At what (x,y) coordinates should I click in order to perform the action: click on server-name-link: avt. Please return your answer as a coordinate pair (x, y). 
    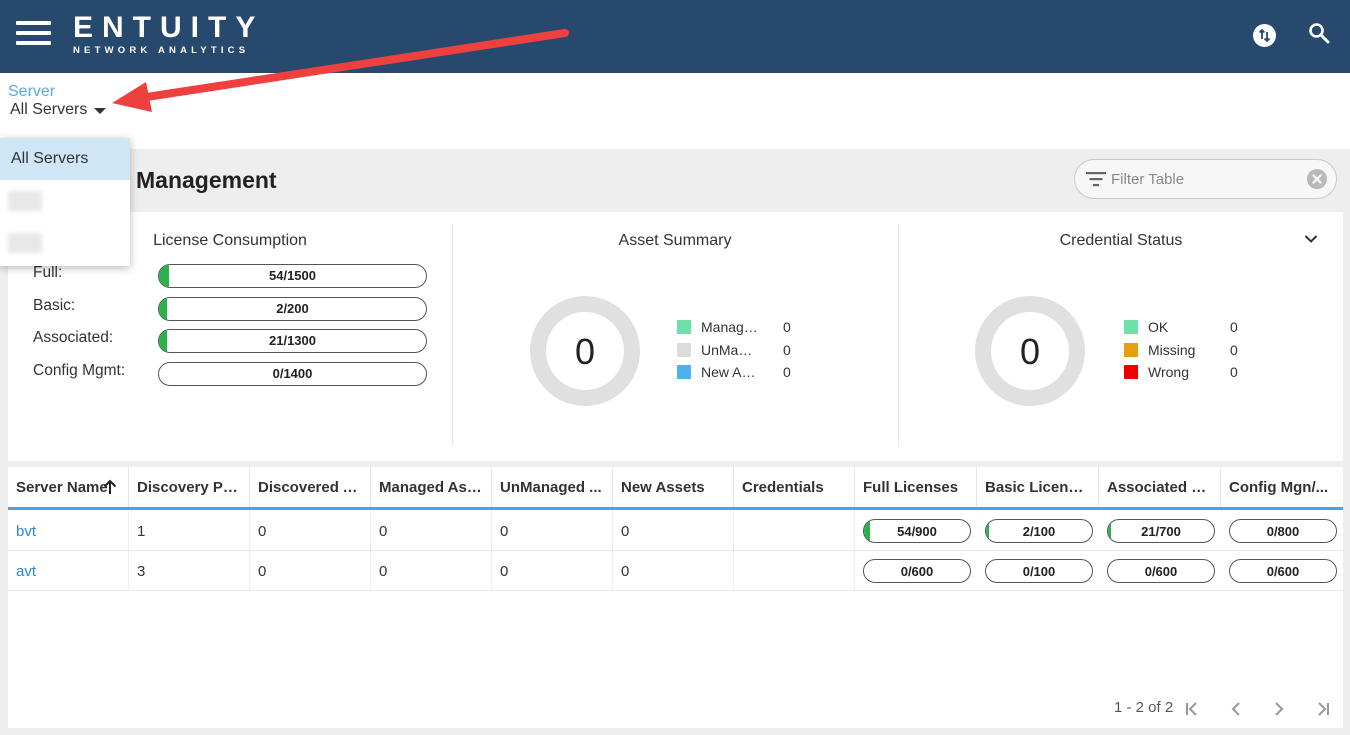
    Looking at the image, I should click on (68, 570).